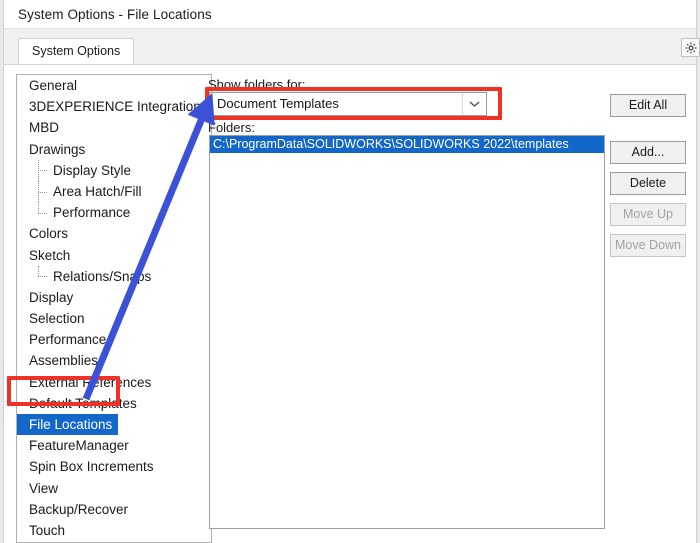  I want to click on sidebar-item-drawings: Drawings, so click(114, 149).